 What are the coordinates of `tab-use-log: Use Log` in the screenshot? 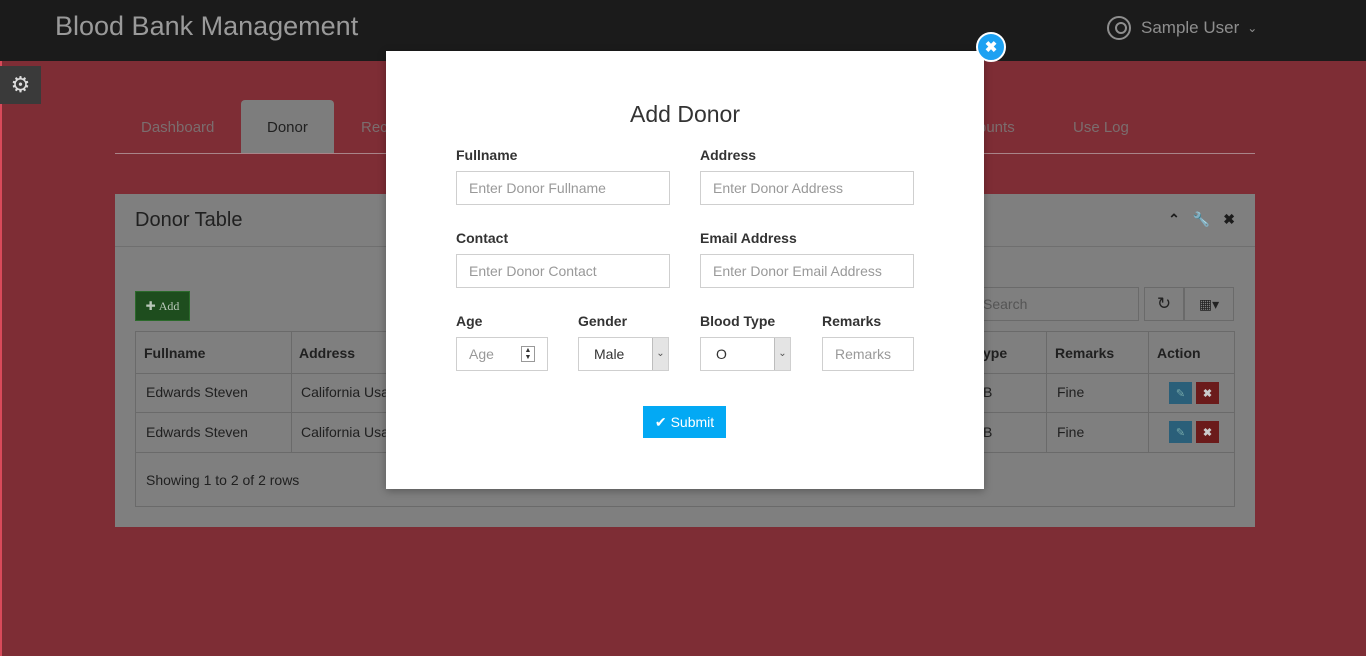 It's located at (1101, 126).